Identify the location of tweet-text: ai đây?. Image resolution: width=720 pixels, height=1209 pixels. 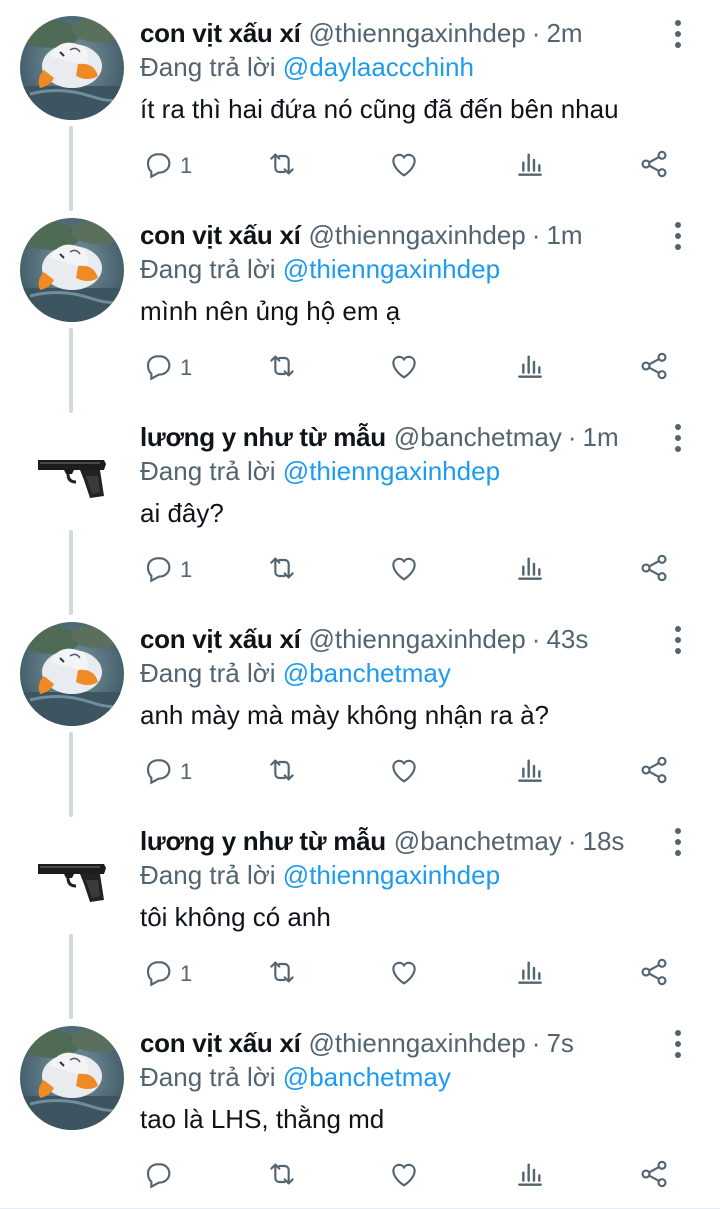
(182, 513).